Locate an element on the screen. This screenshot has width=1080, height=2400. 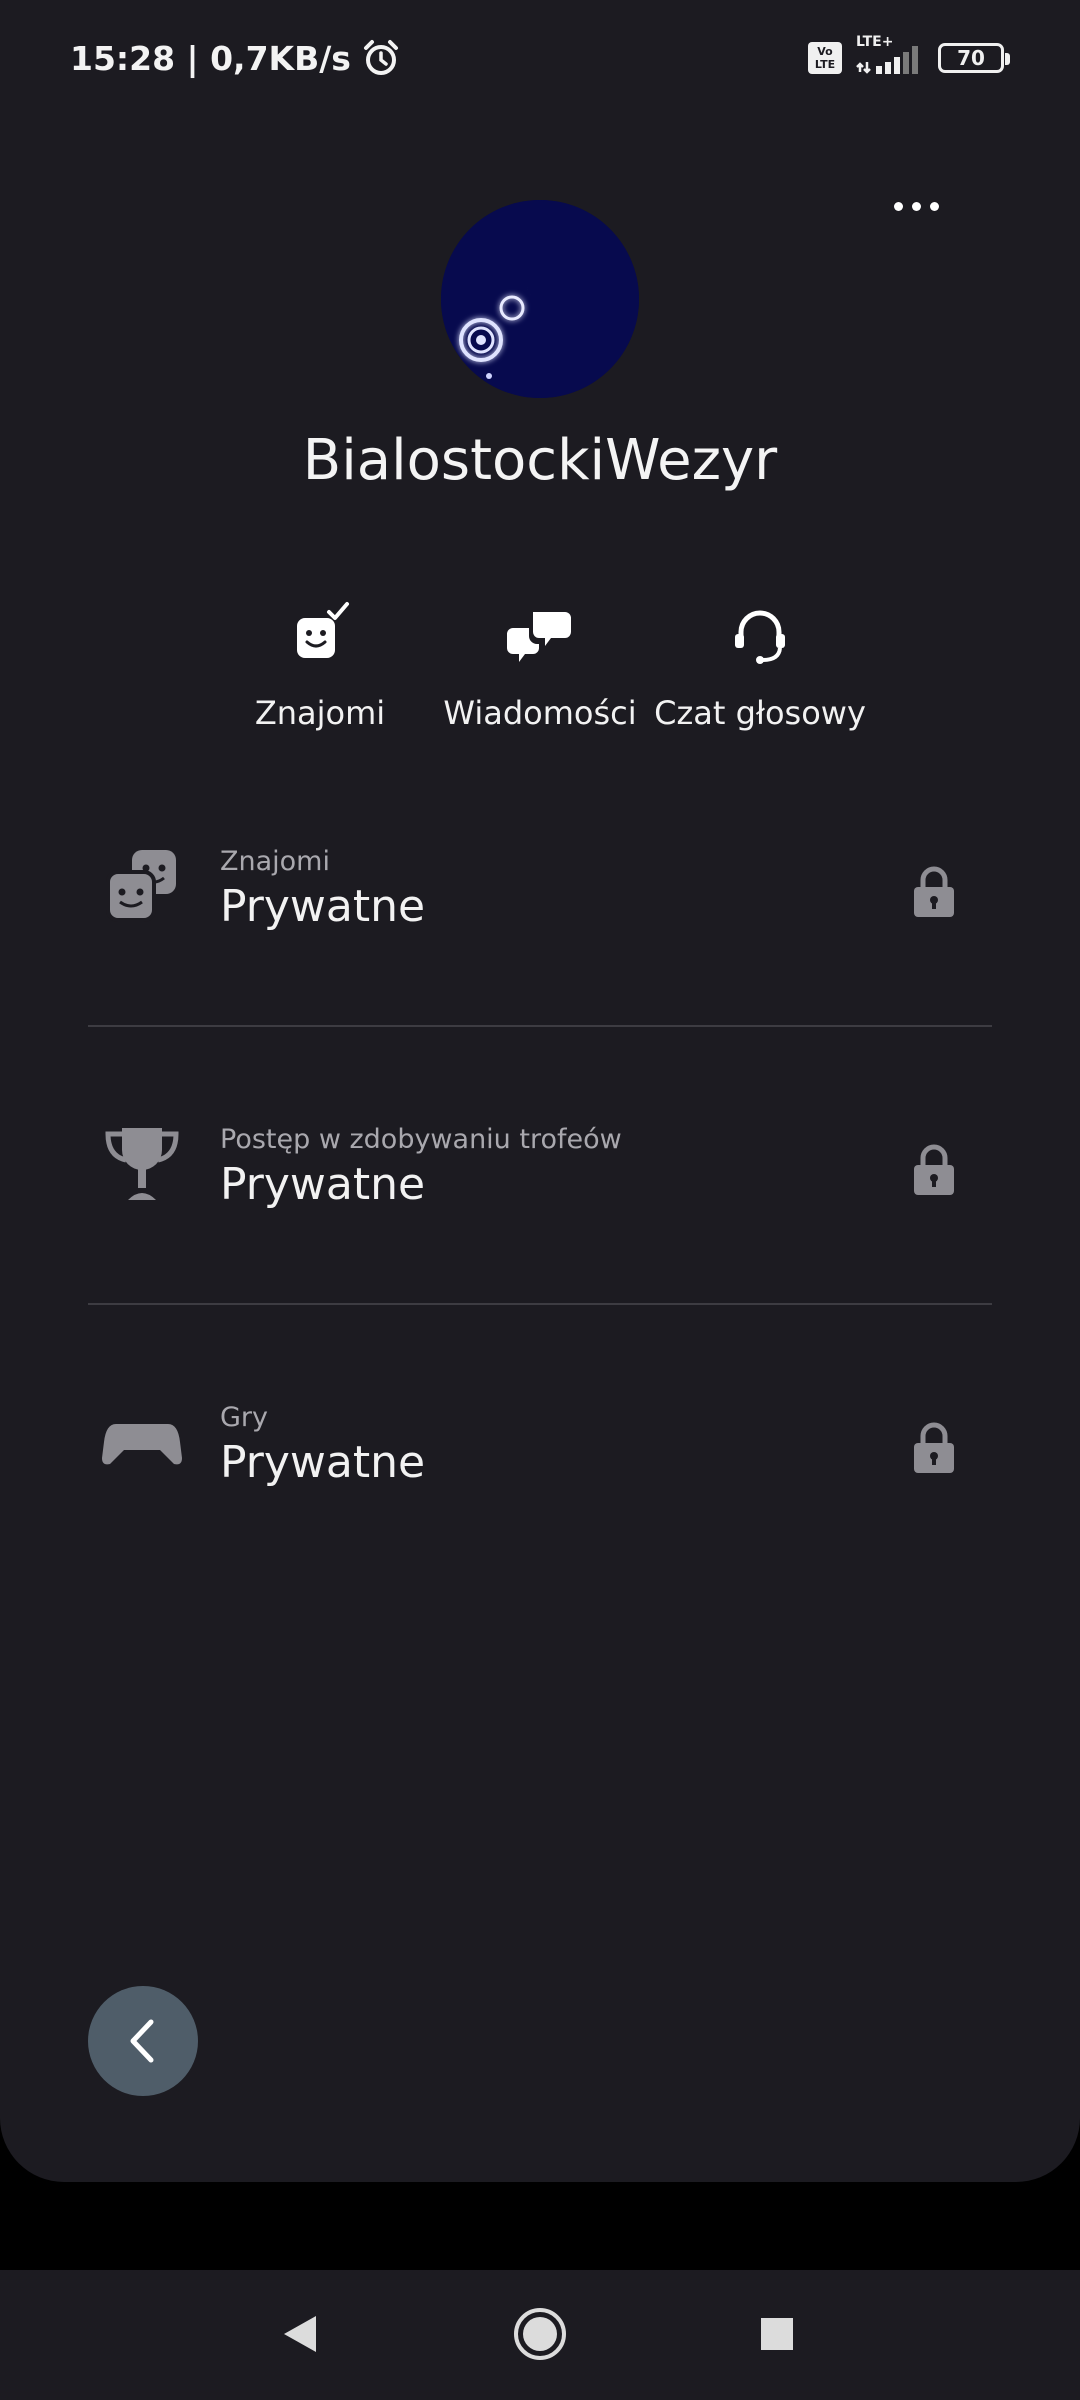
trophy-icon is located at coordinates (142, 1164).